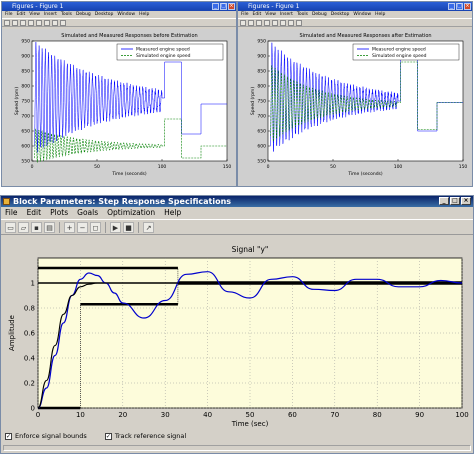 This screenshot has width=474, height=454. I want to click on y-tick-label: 600, so click(261, 147).